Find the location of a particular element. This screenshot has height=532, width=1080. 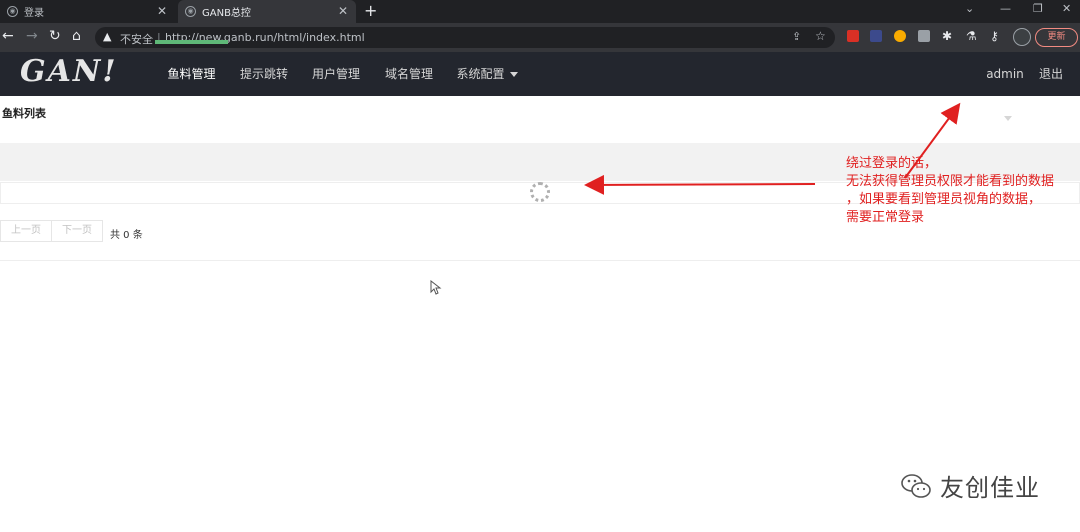

annotation-arrows is located at coordinates (772, 148).